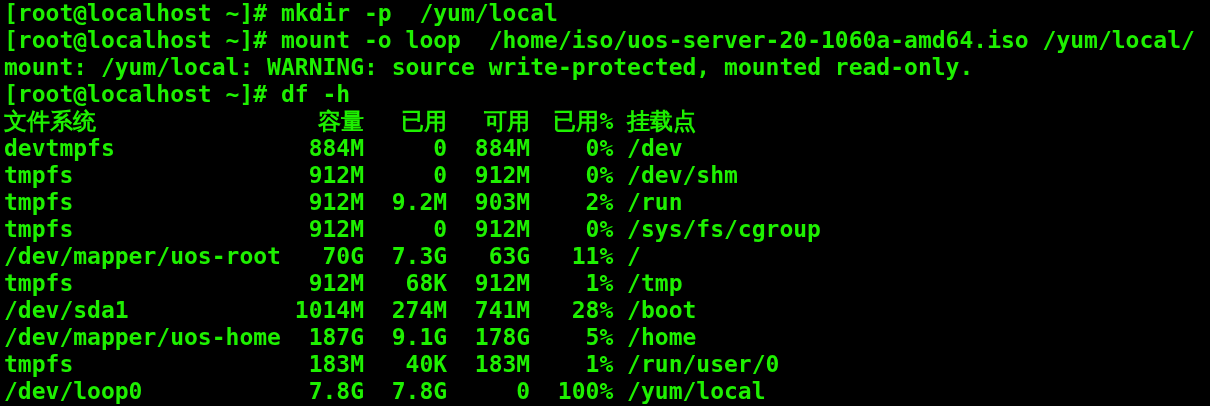 The image size is (1210, 406). Describe the element at coordinates (281, 13) in the screenshot. I see `terminal-line: [root@localhost ~]# mkdir -p /yum/local` at that location.